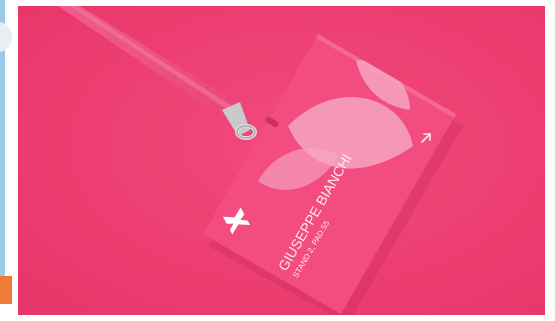 This screenshot has height=321, width=555. What do you see at coordinates (6, 290) in the screenshot?
I see `orange-side-marker` at bounding box center [6, 290].